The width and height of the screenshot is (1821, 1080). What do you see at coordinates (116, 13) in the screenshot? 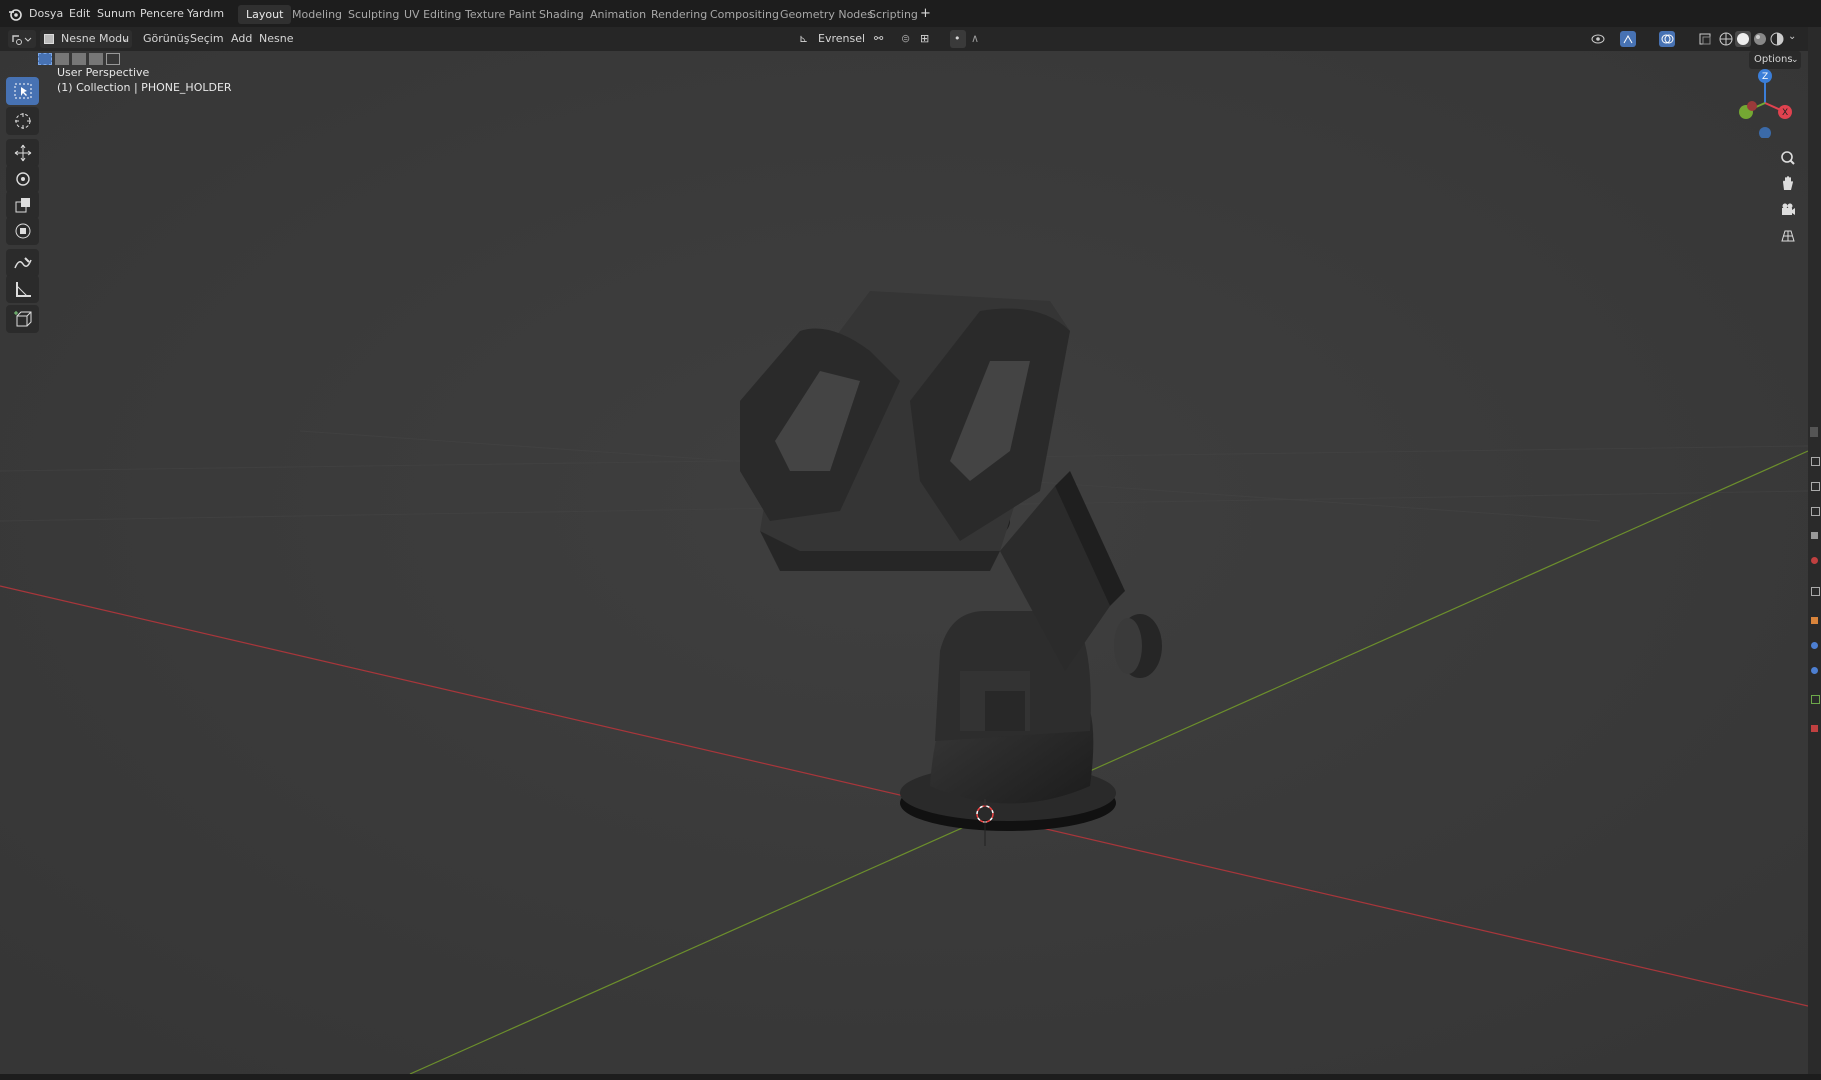
I see `menu-render: Sunum` at bounding box center [116, 13].